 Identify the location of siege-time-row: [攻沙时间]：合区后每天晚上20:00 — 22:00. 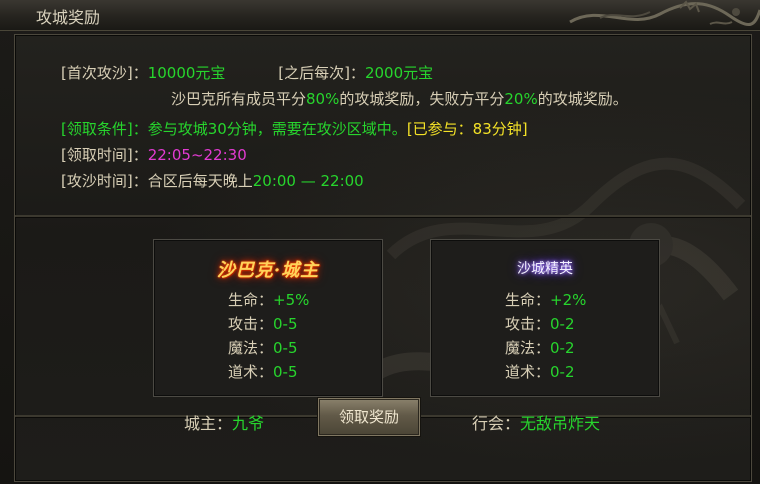
(212, 181).